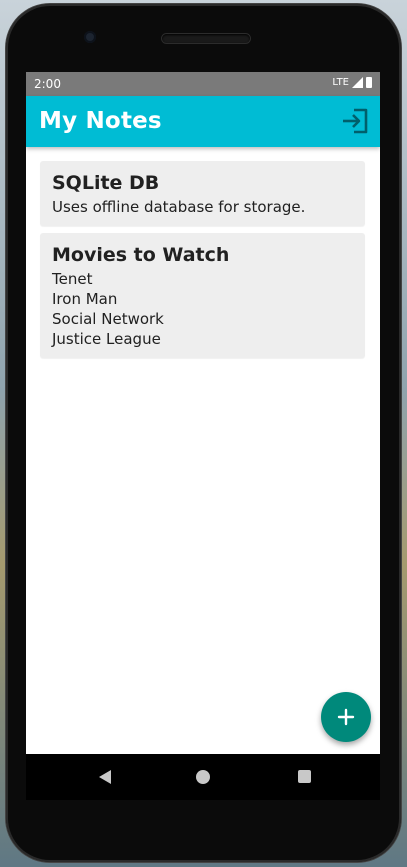 The width and height of the screenshot is (407, 867). What do you see at coordinates (340, 82) in the screenshot?
I see `network-type: LTE` at bounding box center [340, 82].